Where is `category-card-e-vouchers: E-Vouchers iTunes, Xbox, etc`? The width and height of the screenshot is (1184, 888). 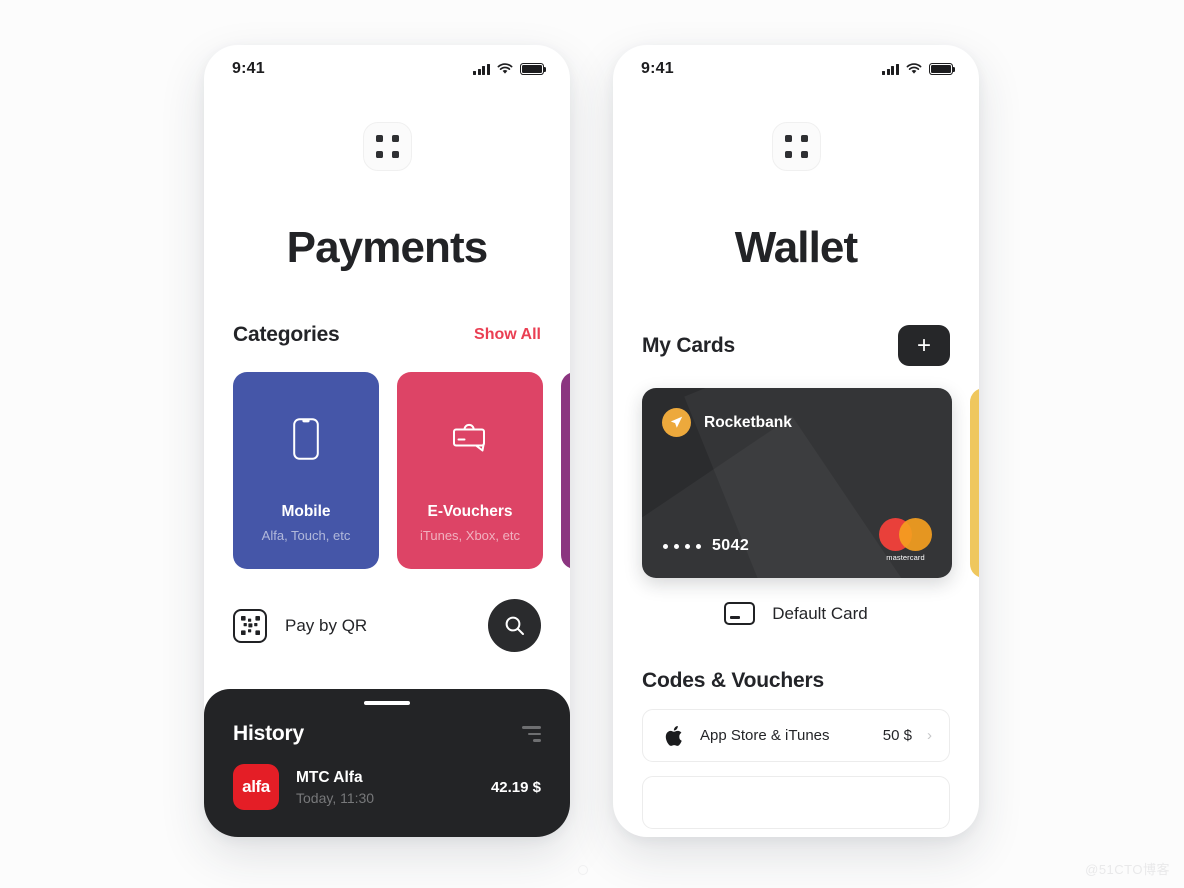
category-card-e-vouchers: E-Vouchers iTunes, Xbox, etc is located at coordinates (470, 470).